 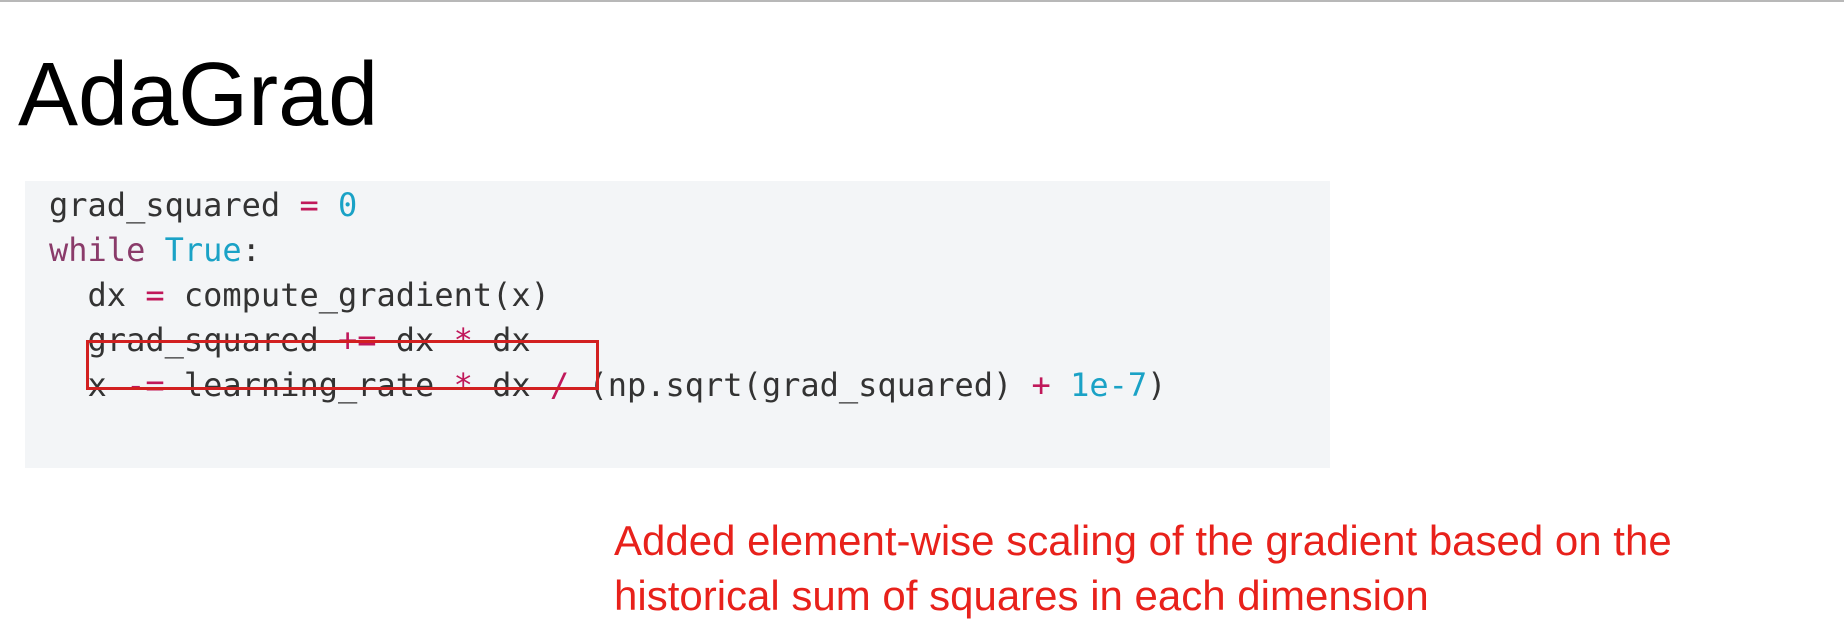 What do you see at coordinates (342, 365) in the screenshot?
I see `highlighted-line-box` at bounding box center [342, 365].